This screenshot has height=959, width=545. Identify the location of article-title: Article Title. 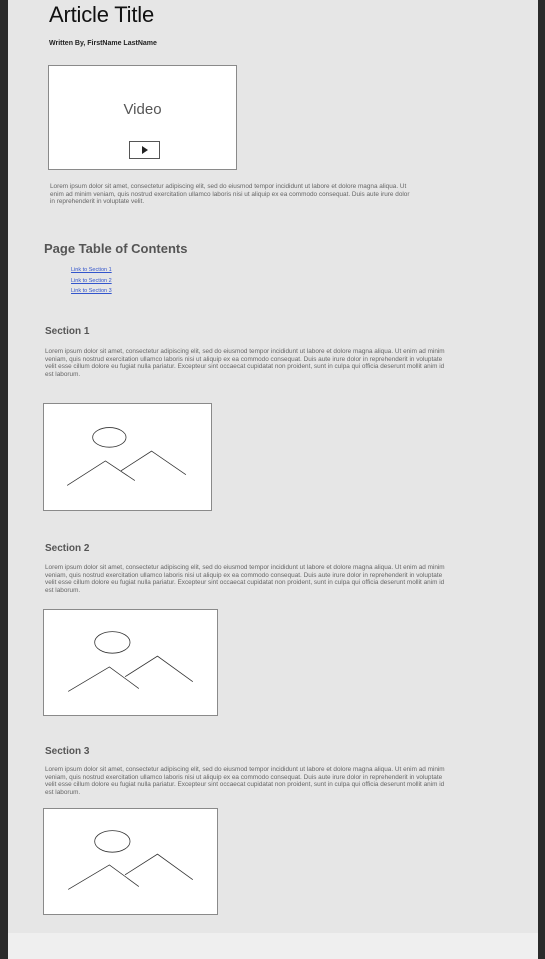
(101, 14).